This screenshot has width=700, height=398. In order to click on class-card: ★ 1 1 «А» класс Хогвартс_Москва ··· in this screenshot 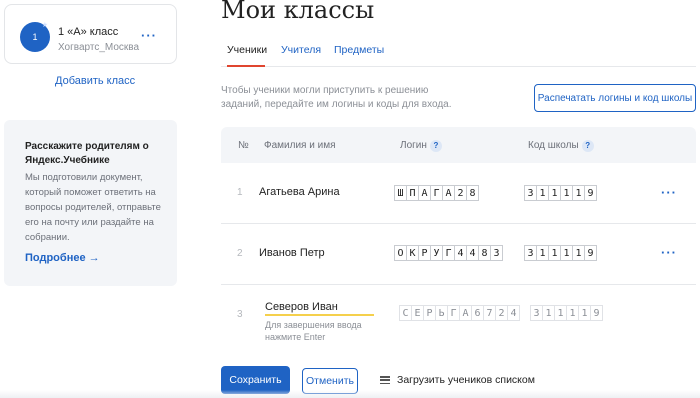, I will do `click(90, 34)`.